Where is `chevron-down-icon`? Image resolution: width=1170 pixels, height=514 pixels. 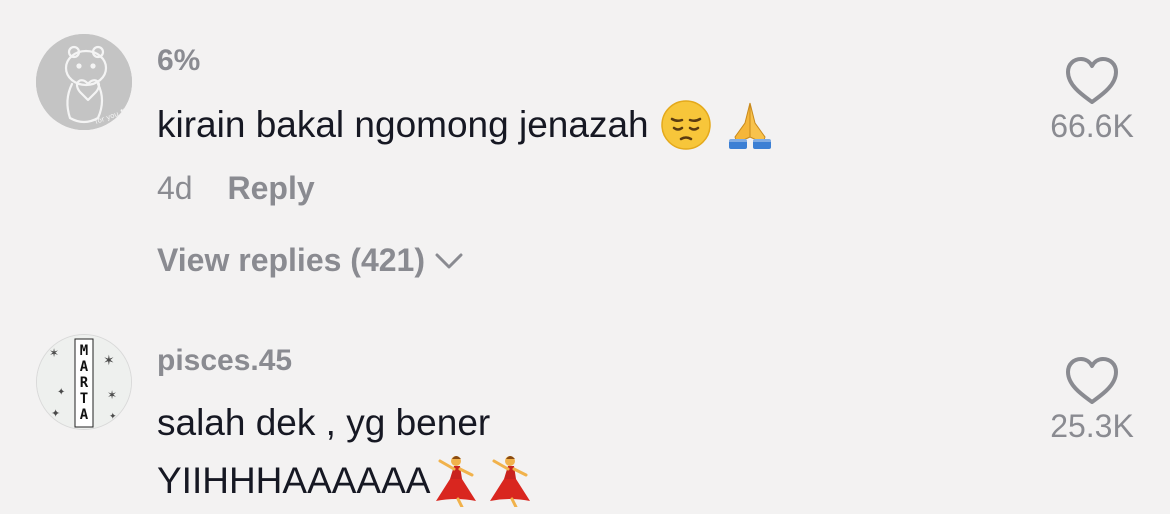
chevron-down-icon is located at coordinates (449, 260).